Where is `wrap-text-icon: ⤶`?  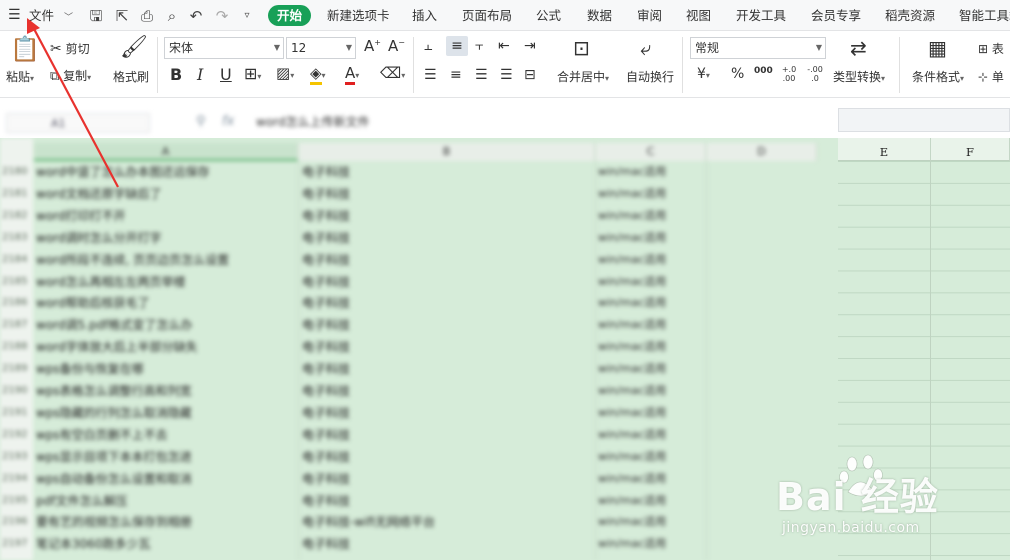 wrap-text-icon: ⤶ is located at coordinates (645, 48).